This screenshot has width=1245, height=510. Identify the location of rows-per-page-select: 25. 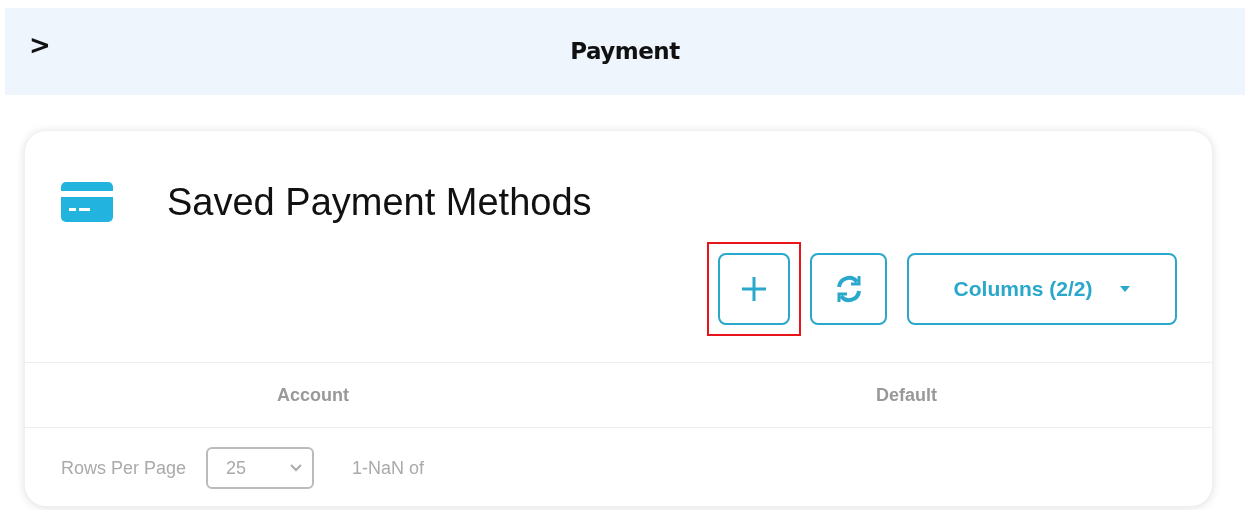
(260, 468).